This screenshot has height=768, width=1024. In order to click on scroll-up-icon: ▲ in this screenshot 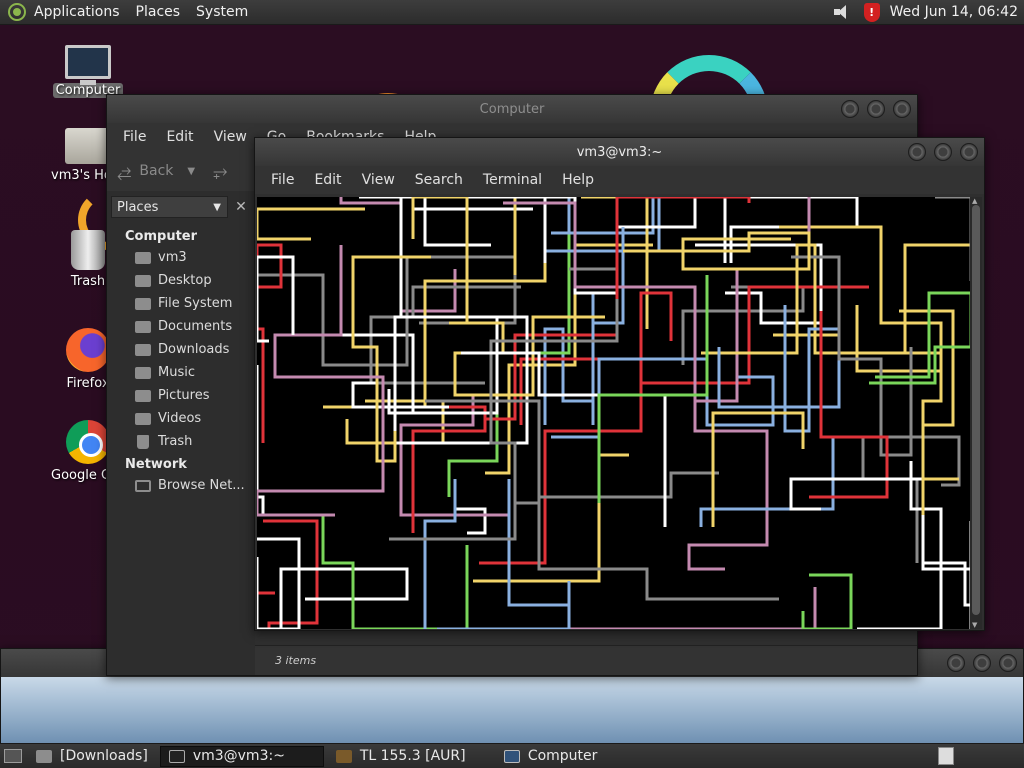, I will do `click(974, 201)`.